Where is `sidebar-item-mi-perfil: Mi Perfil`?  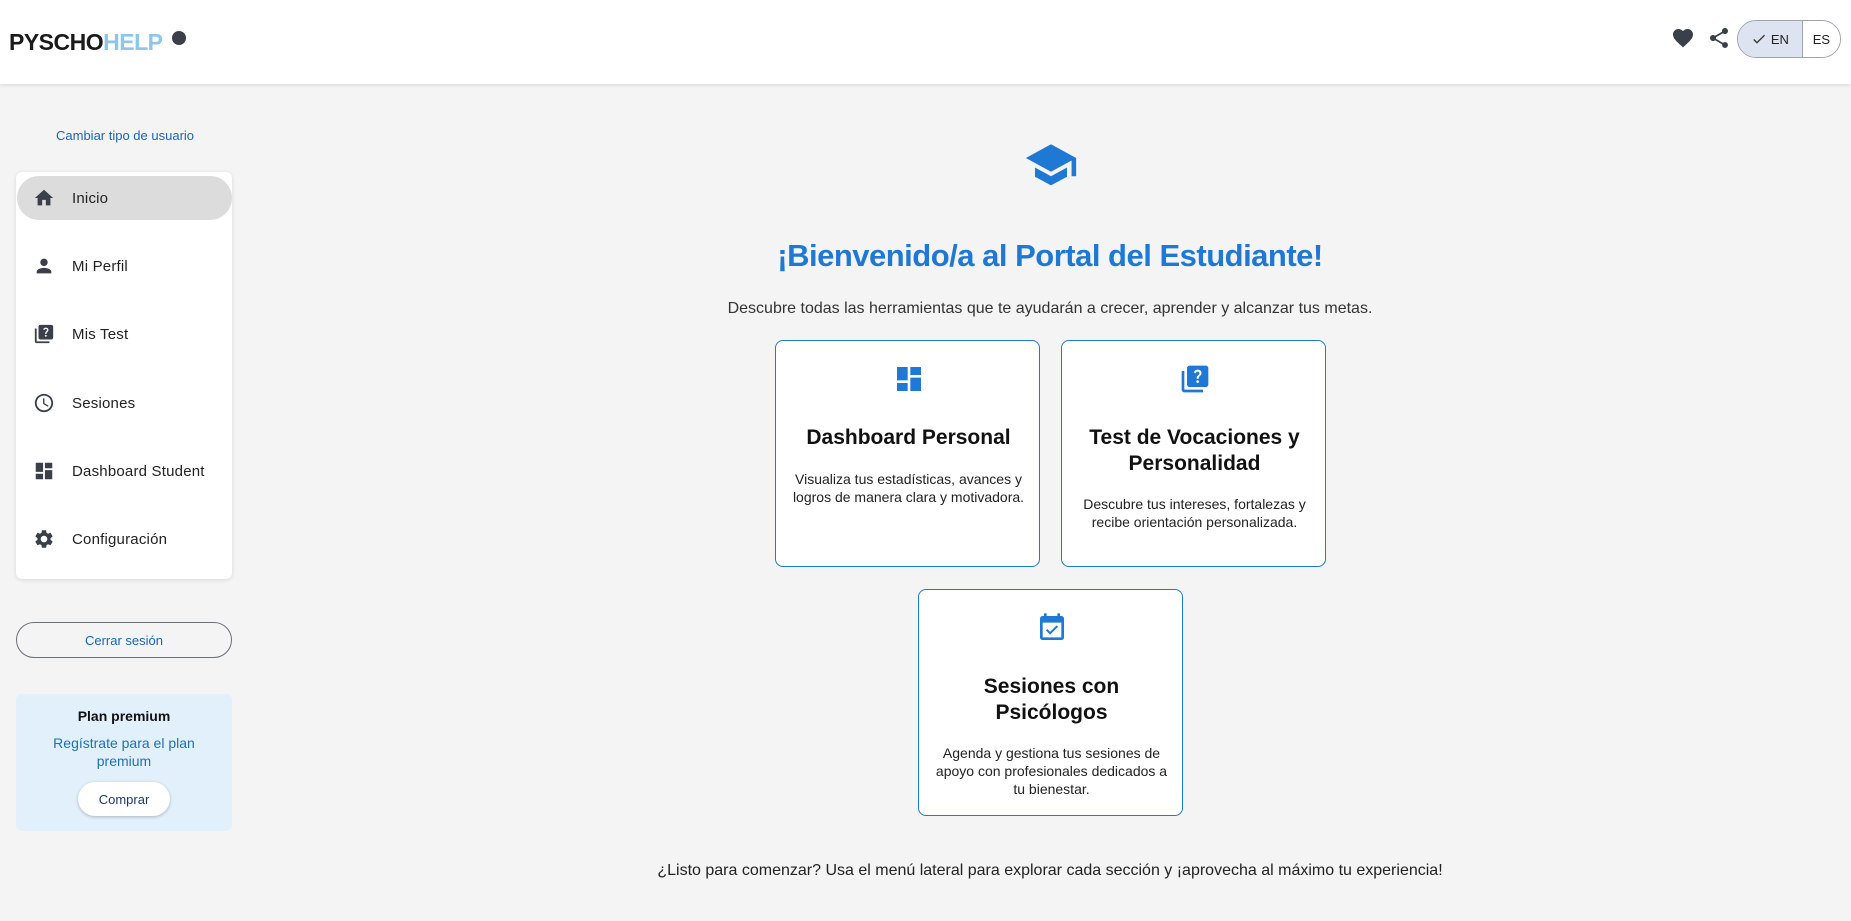
sidebar-item-mi-perfil: Mi Perfil is located at coordinates (124, 266).